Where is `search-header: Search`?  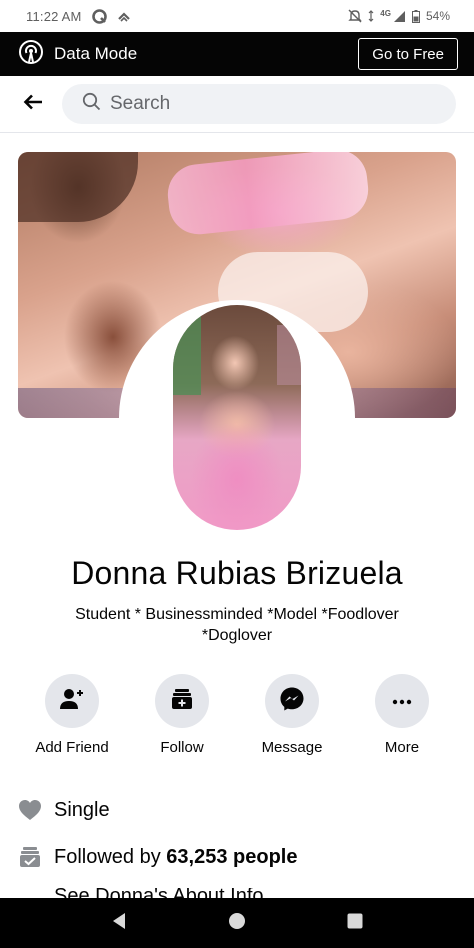 search-header: Search is located at coordinates (237, 104).